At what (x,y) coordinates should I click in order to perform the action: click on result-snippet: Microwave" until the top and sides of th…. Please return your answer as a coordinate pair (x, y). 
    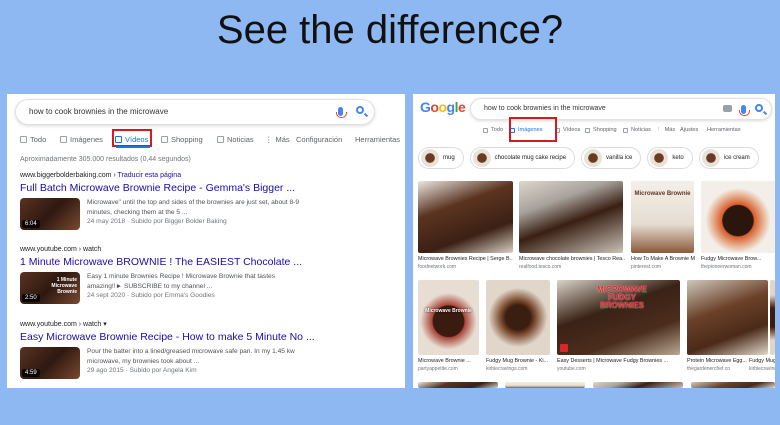
    Looking at the image, I should click on (193, 202).